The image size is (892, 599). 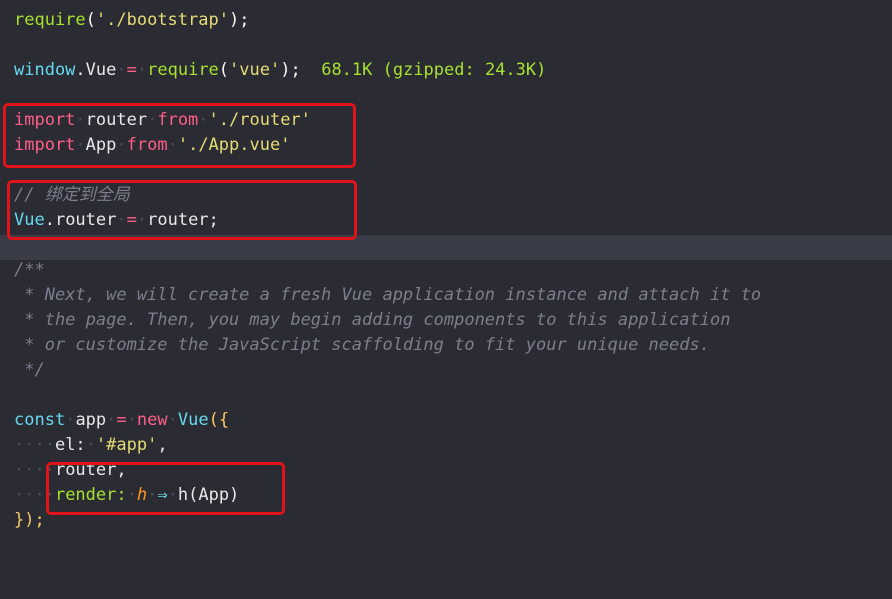 What do you see at coordinates (214, 495) in the screenshot?
I see `token: (App)` at bounding box center [214, 495].